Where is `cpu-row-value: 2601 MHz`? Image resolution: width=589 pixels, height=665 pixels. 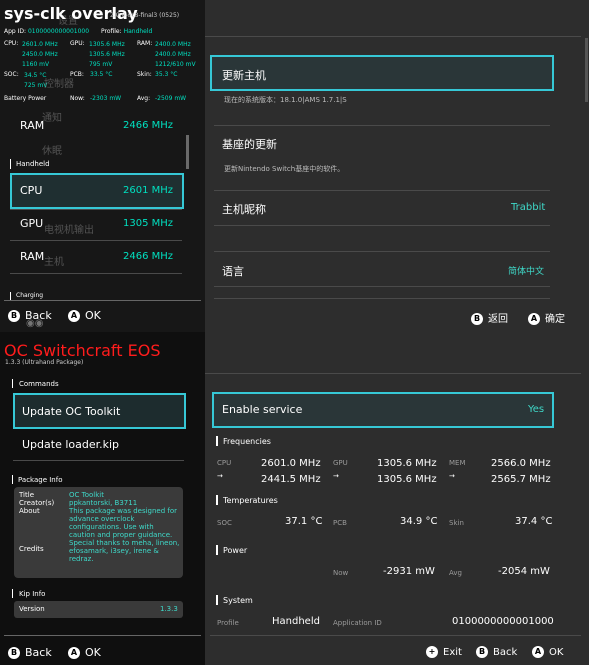 cpu-row-value: 2601 MHz is located at coordinates (148, 190).